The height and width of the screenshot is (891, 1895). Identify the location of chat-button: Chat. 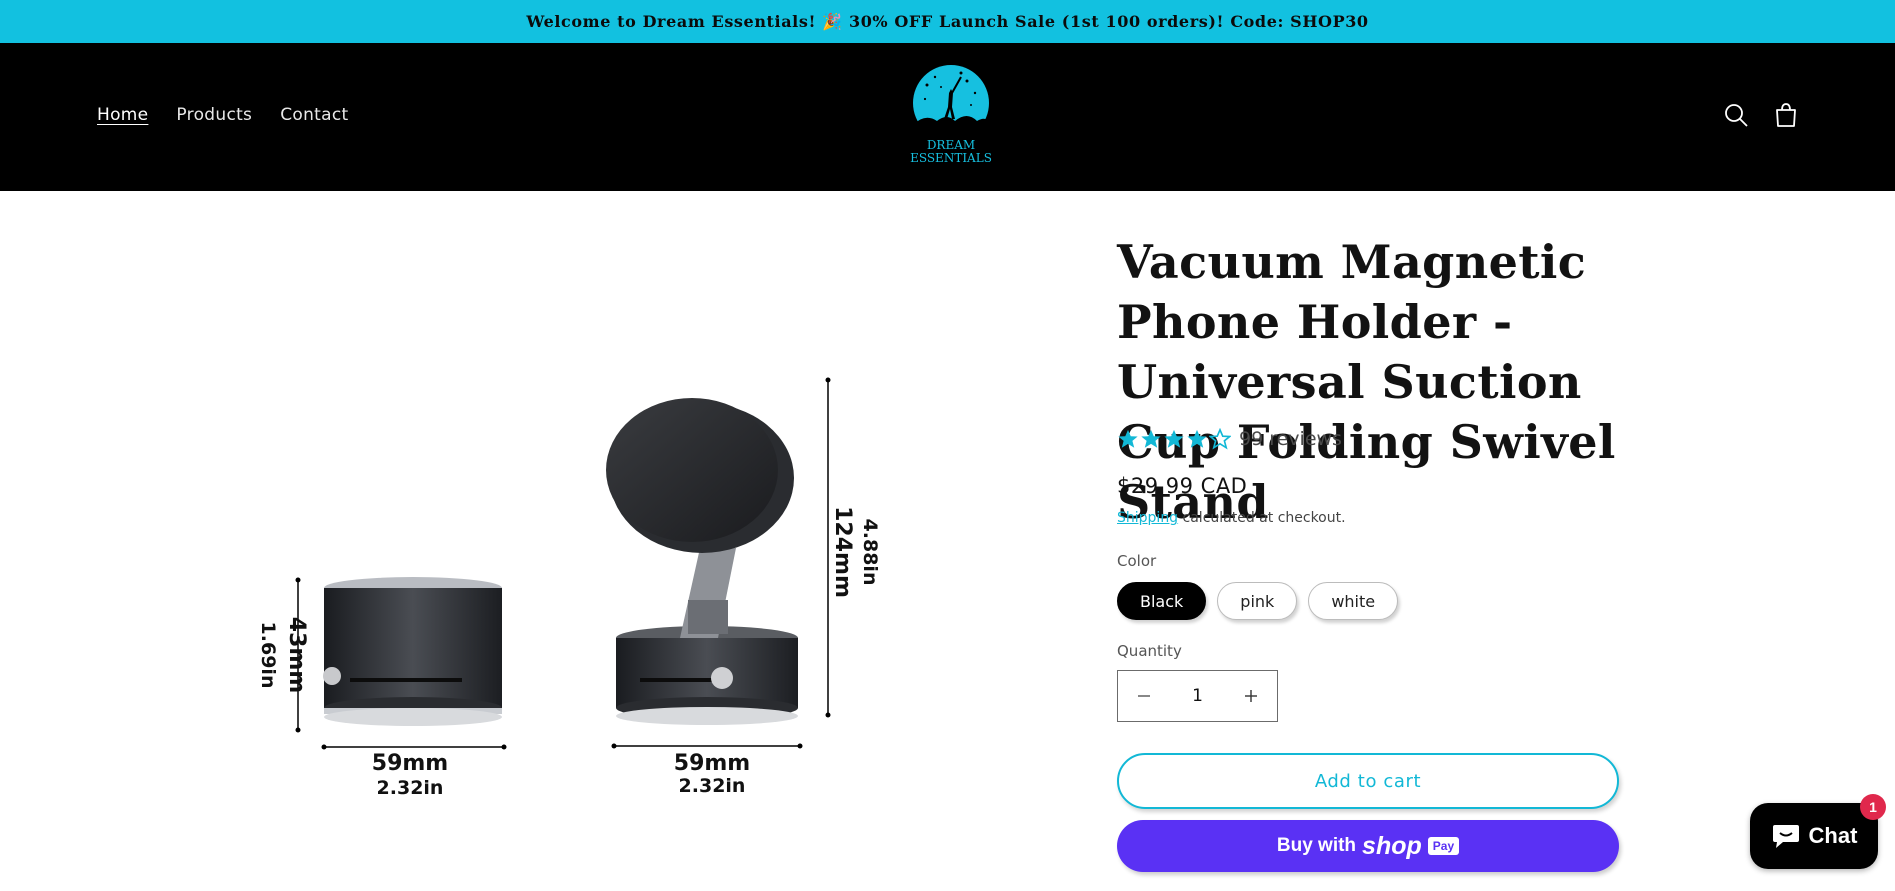
(1814, 836).